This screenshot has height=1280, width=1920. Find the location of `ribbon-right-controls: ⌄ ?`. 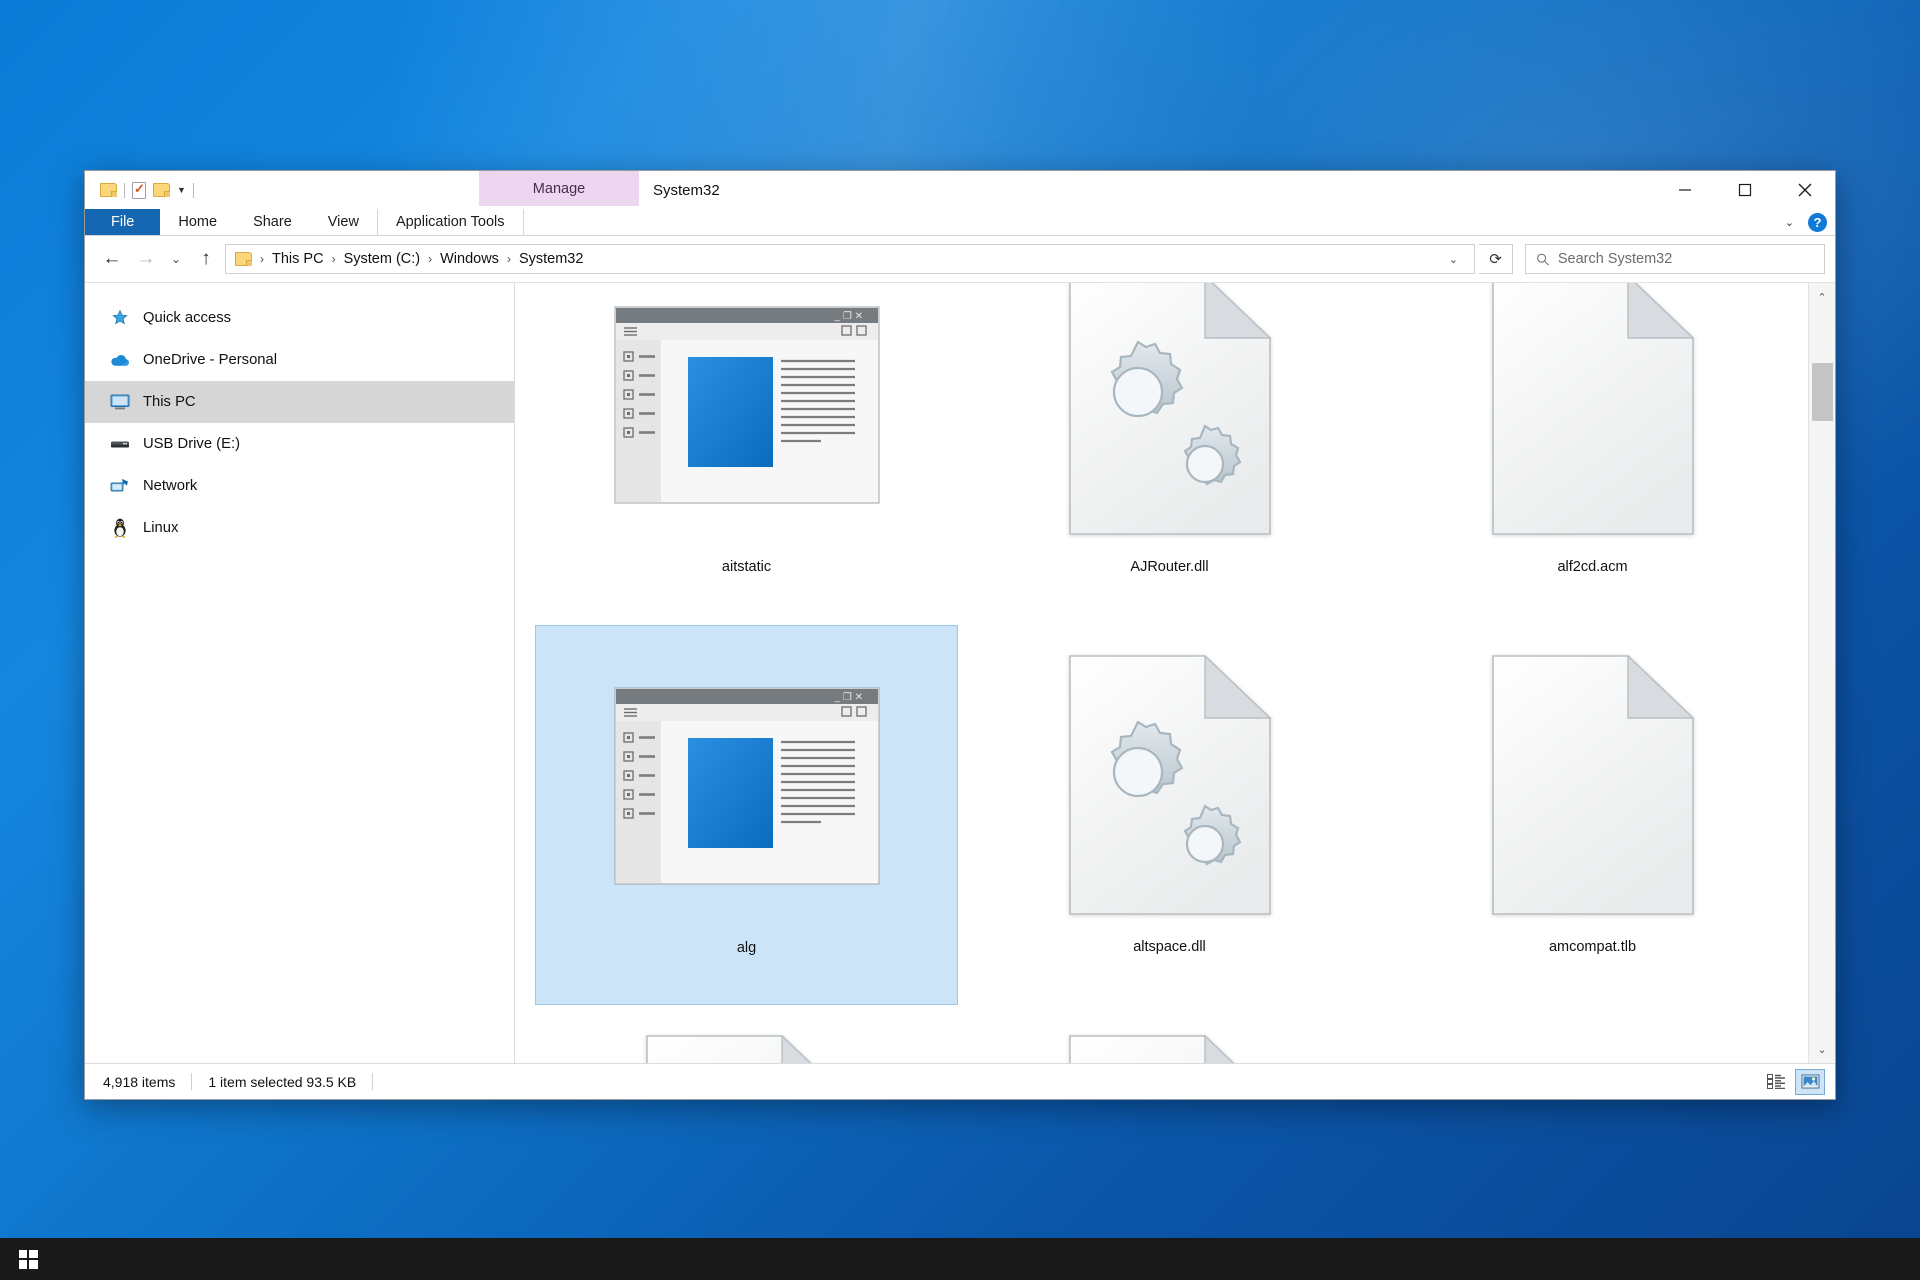

ribbon-right-controls: ⌄ ? is located at coordinates (1806, 222).